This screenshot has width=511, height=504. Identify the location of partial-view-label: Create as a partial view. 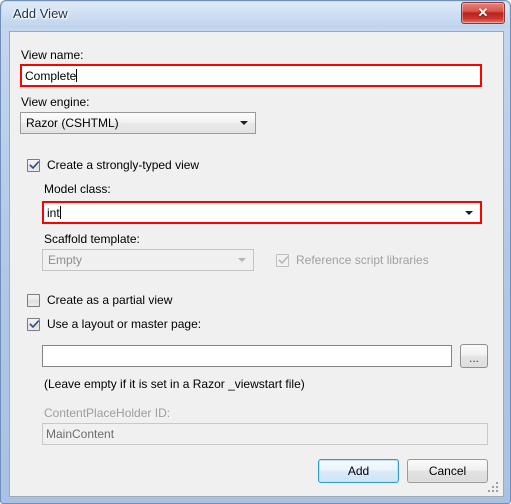
(110, 300).